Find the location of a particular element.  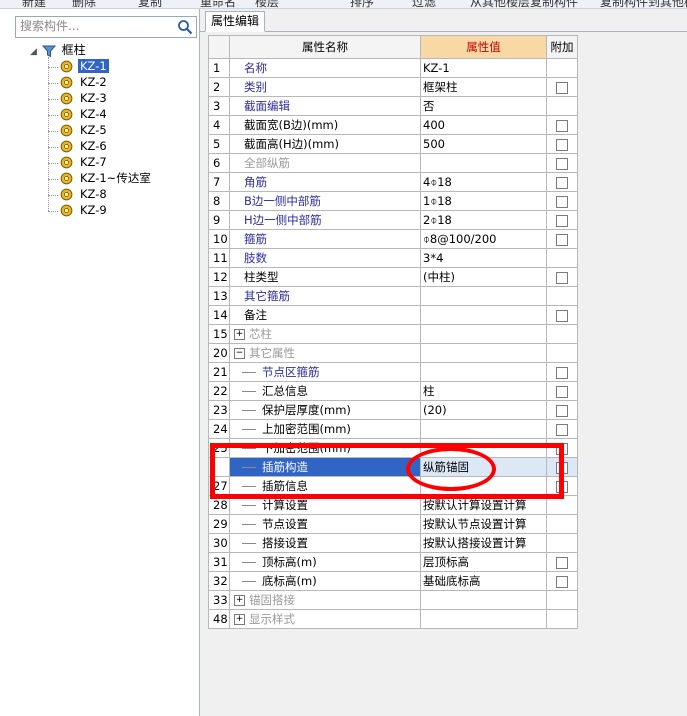

property-value-cell: 1⌽18 is located at coordinates (483, 201).